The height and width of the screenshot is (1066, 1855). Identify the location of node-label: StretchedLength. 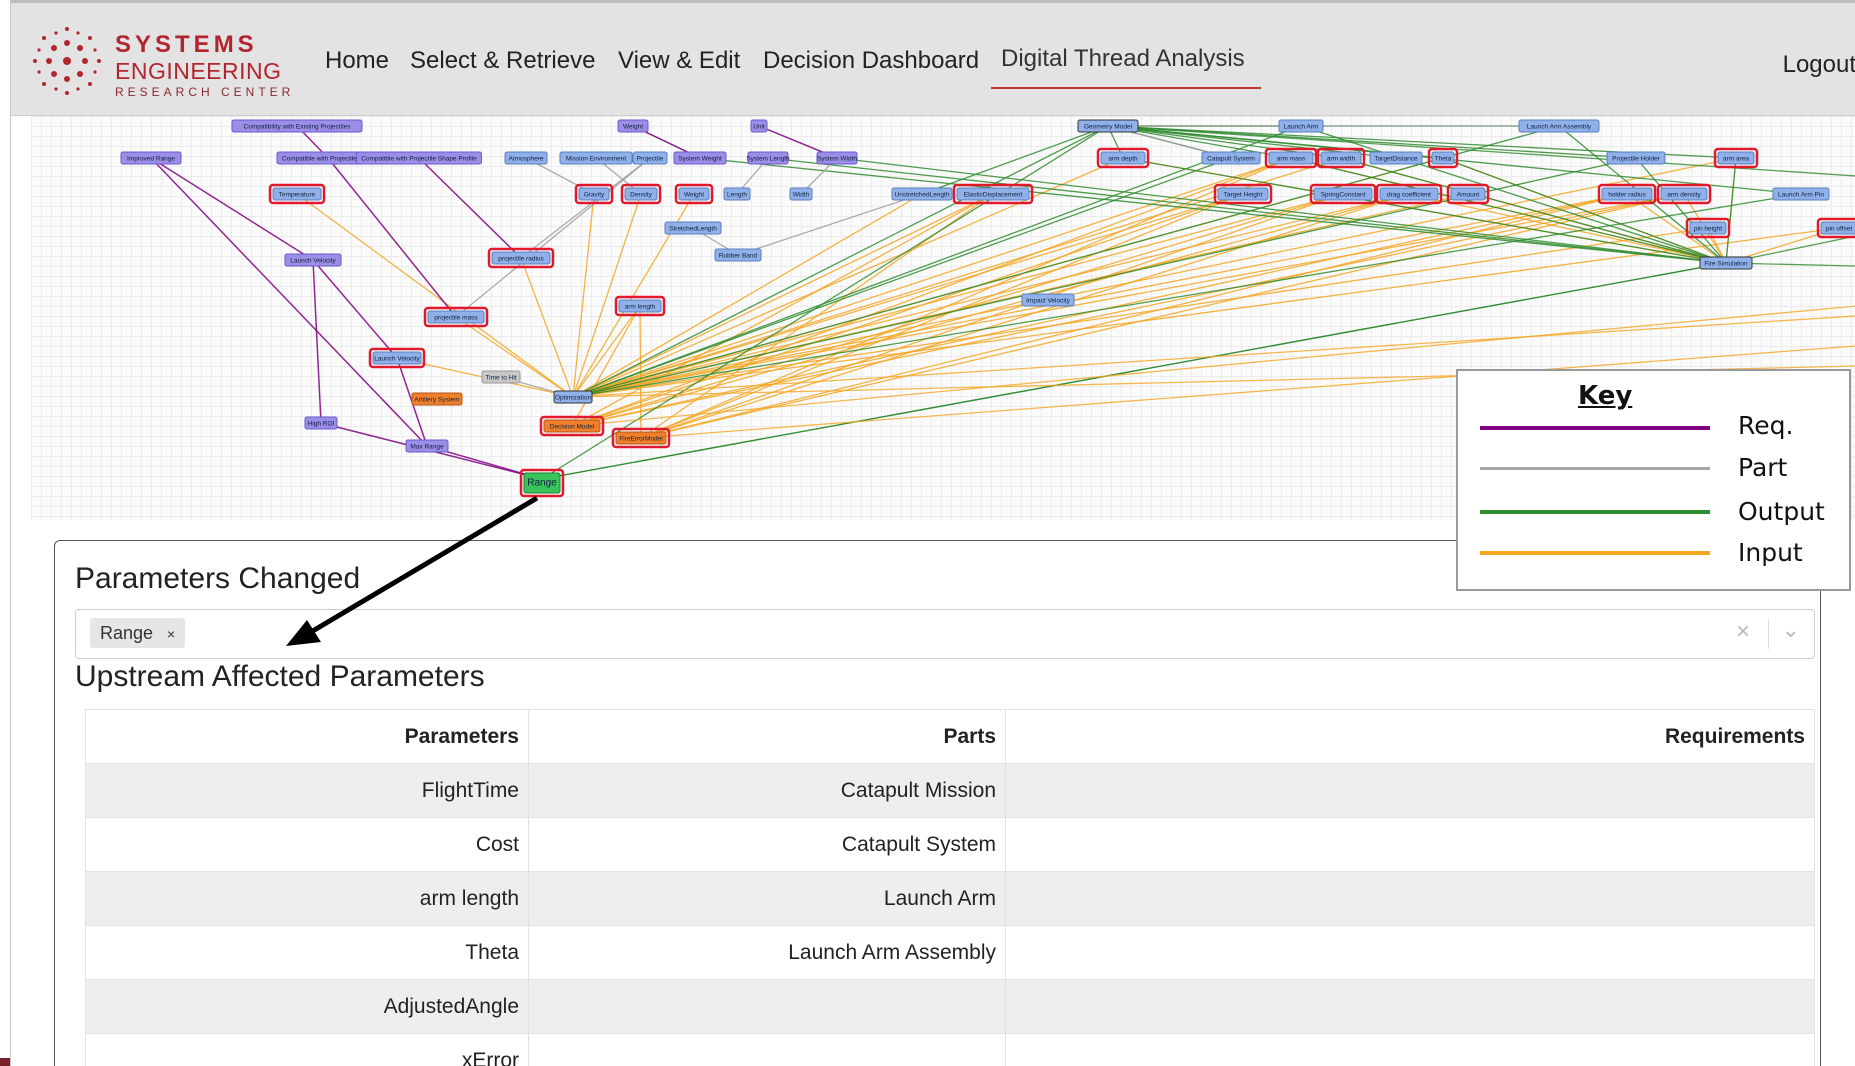
(693, 229).